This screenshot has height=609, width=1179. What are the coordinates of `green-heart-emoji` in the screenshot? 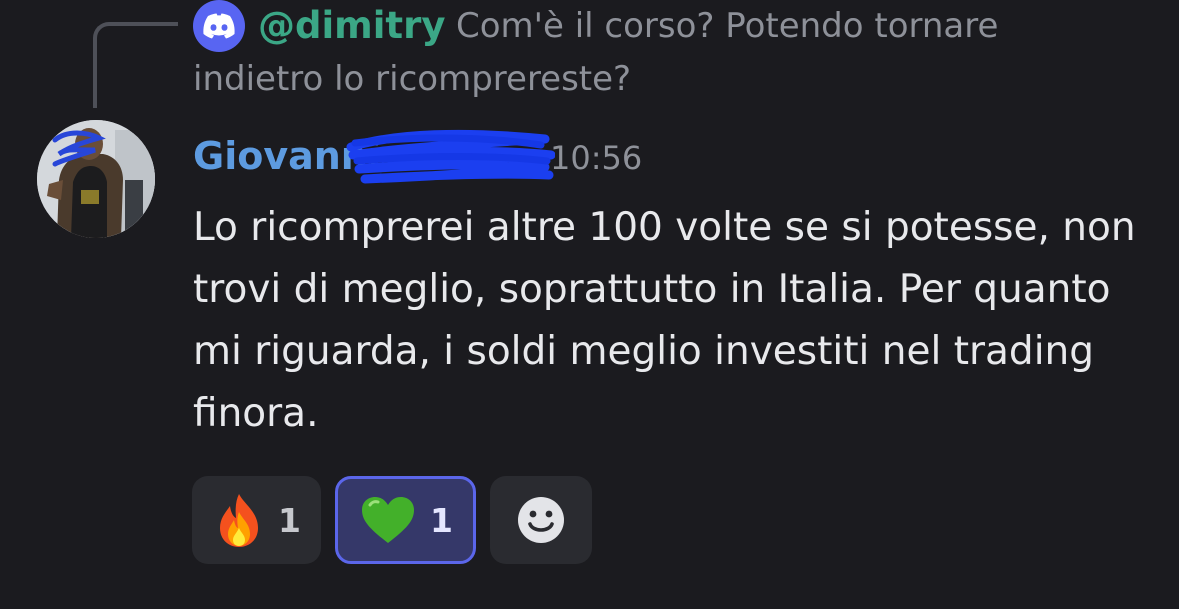 It's located at (387, 520).